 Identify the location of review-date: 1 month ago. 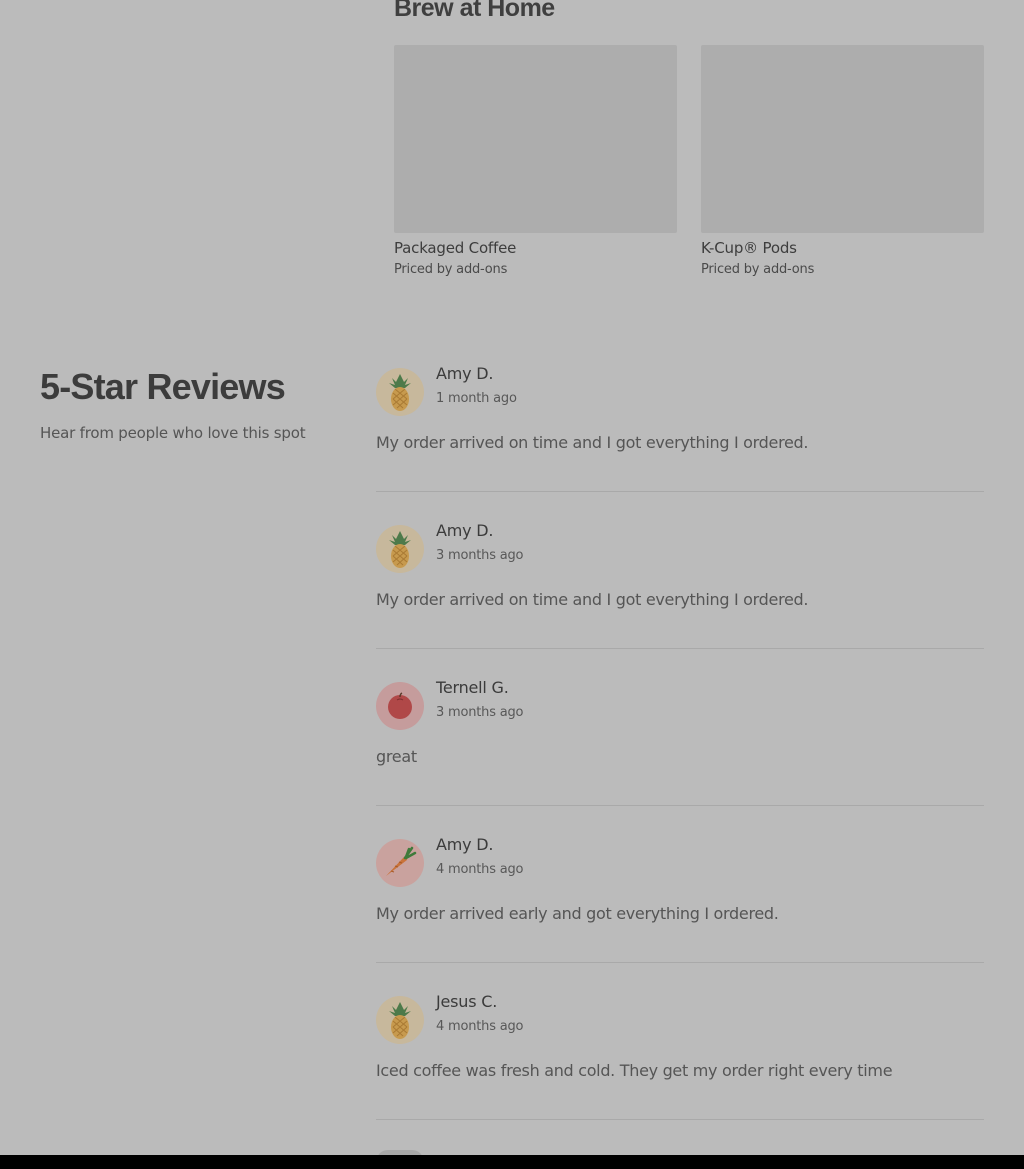
(476, 398).